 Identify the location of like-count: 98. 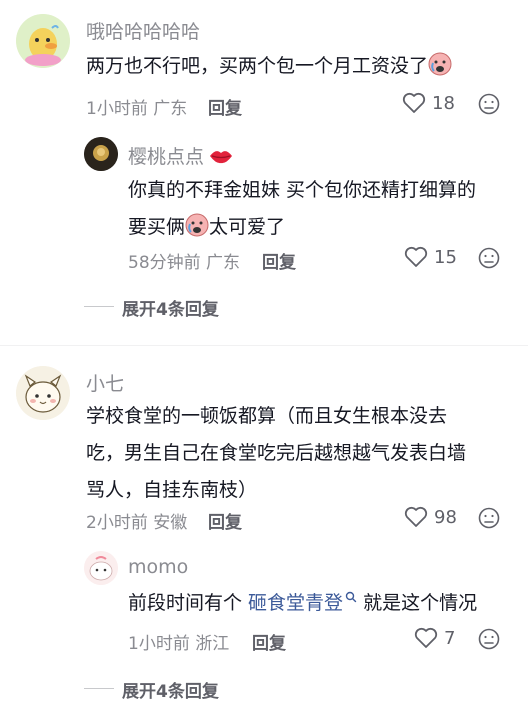
(445, 517).